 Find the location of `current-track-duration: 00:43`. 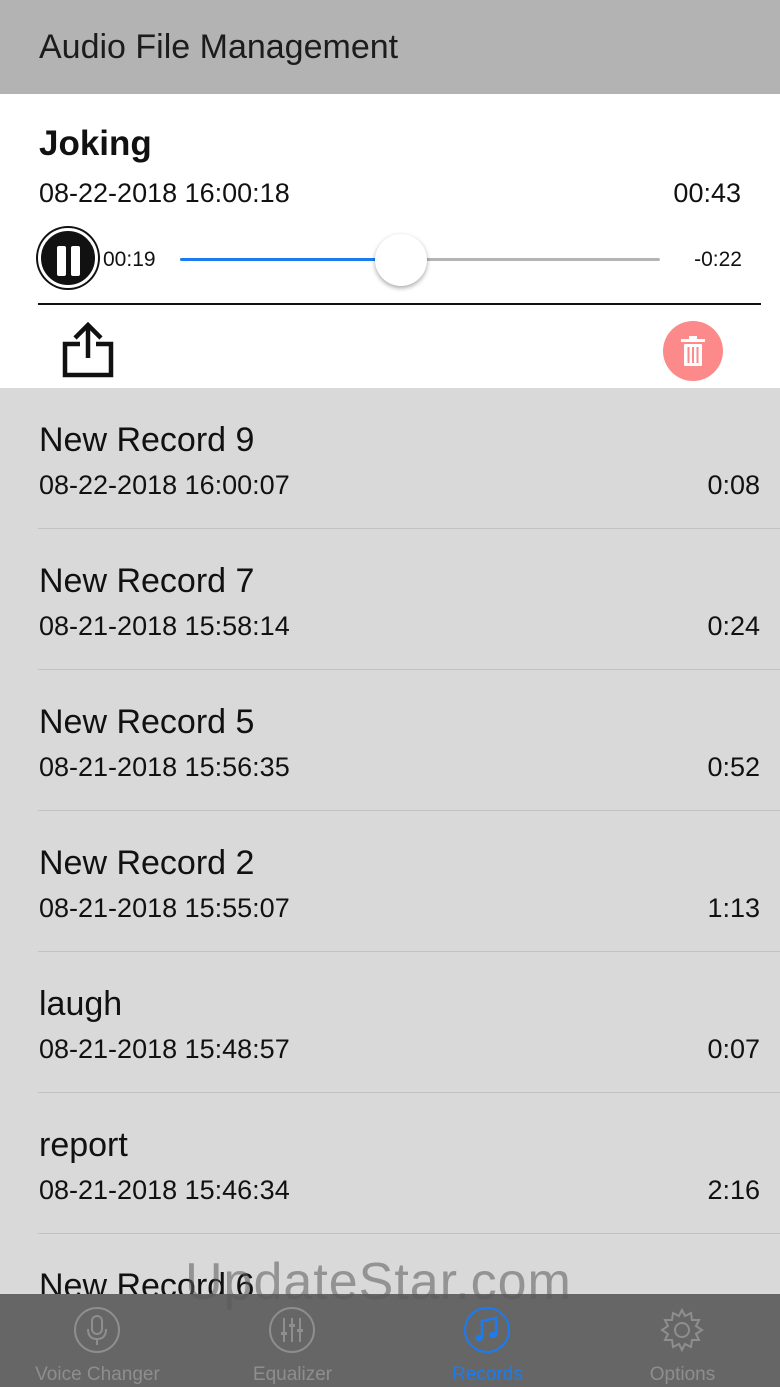

current-track-duration: 00:43 is located at coordinates (707, 193).